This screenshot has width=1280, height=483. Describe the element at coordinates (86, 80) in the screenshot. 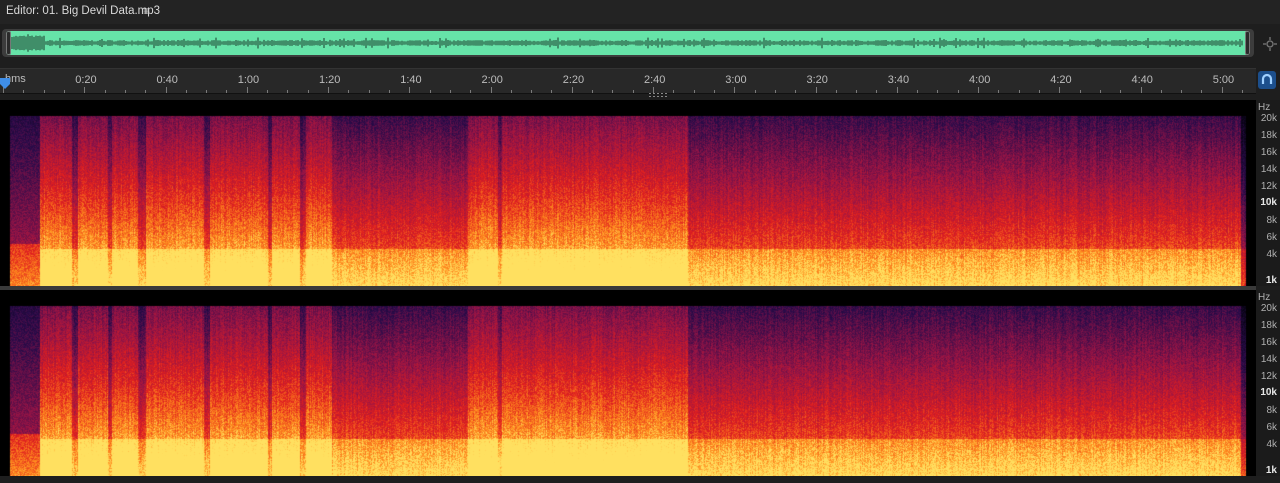

I see `ruler-label: 0:20` at that location.